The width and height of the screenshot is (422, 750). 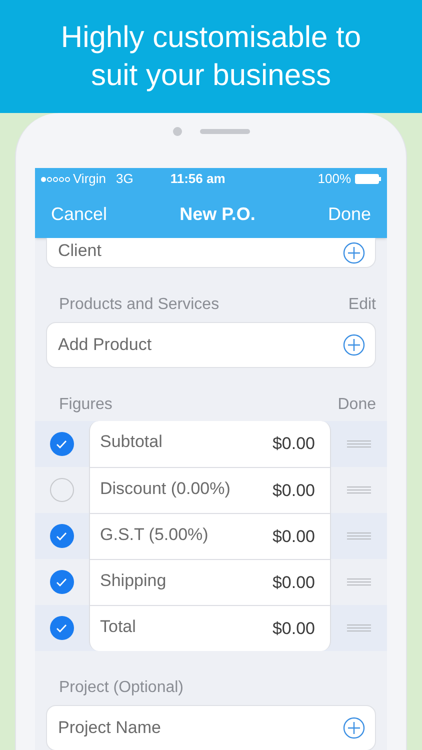 What do you see at coordinates (121, 688) in the screenshot?
I see `section-header: Project (Optional)` at bounding box center [121, 688].